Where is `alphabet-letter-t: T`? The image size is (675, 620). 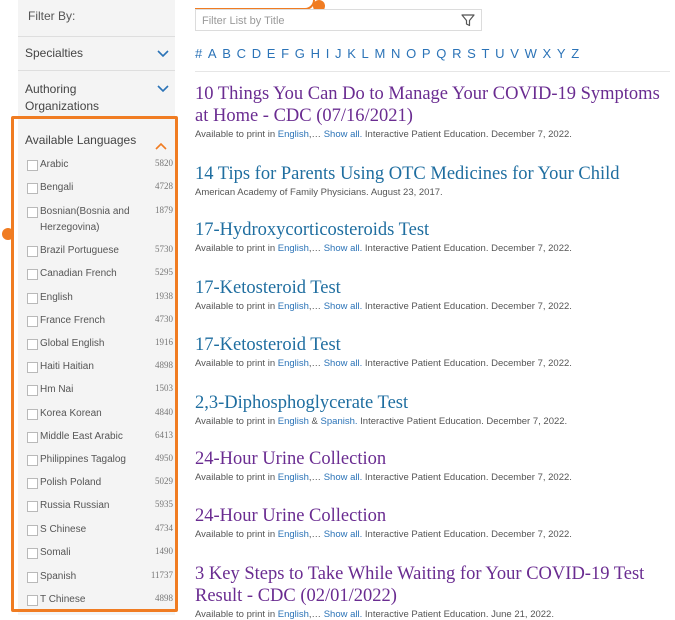 alphabet-letter-t: T is located at coordinates (486, 53).